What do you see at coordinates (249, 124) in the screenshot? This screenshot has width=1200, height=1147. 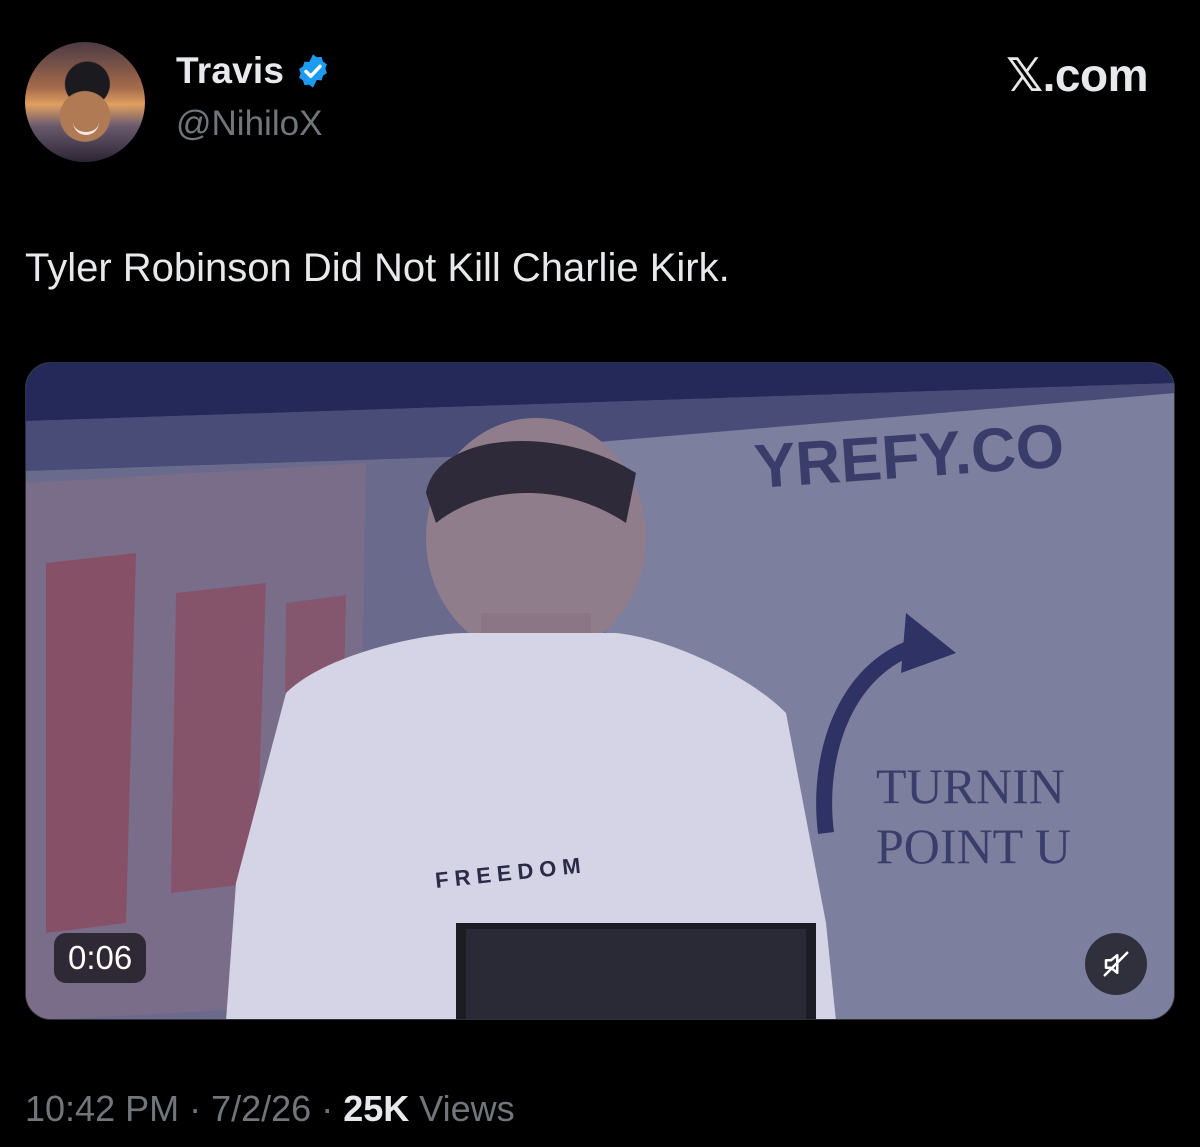 I see `author-handle: @NihiloX` at bounding box center [249, 124].